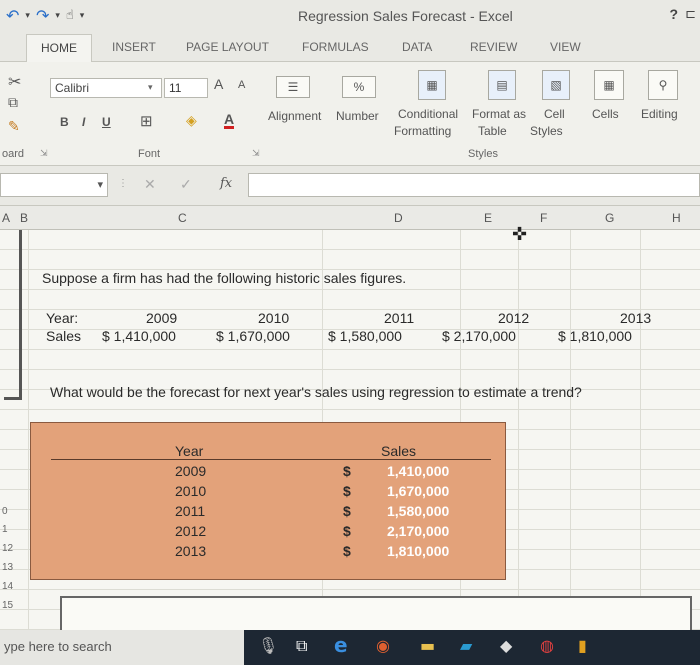  What do you see at coordinates (227, 47) in the screenshot?
I see `tab-page-layout: PAGE LAYOUT` at bounding box center [227, 47].